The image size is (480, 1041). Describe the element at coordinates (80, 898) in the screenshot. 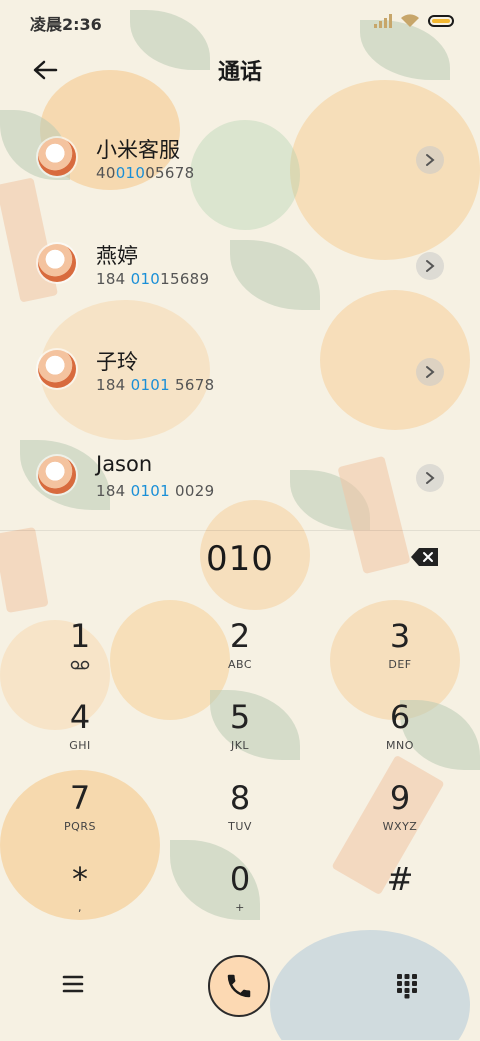

I see `key-star: *,` at that location.